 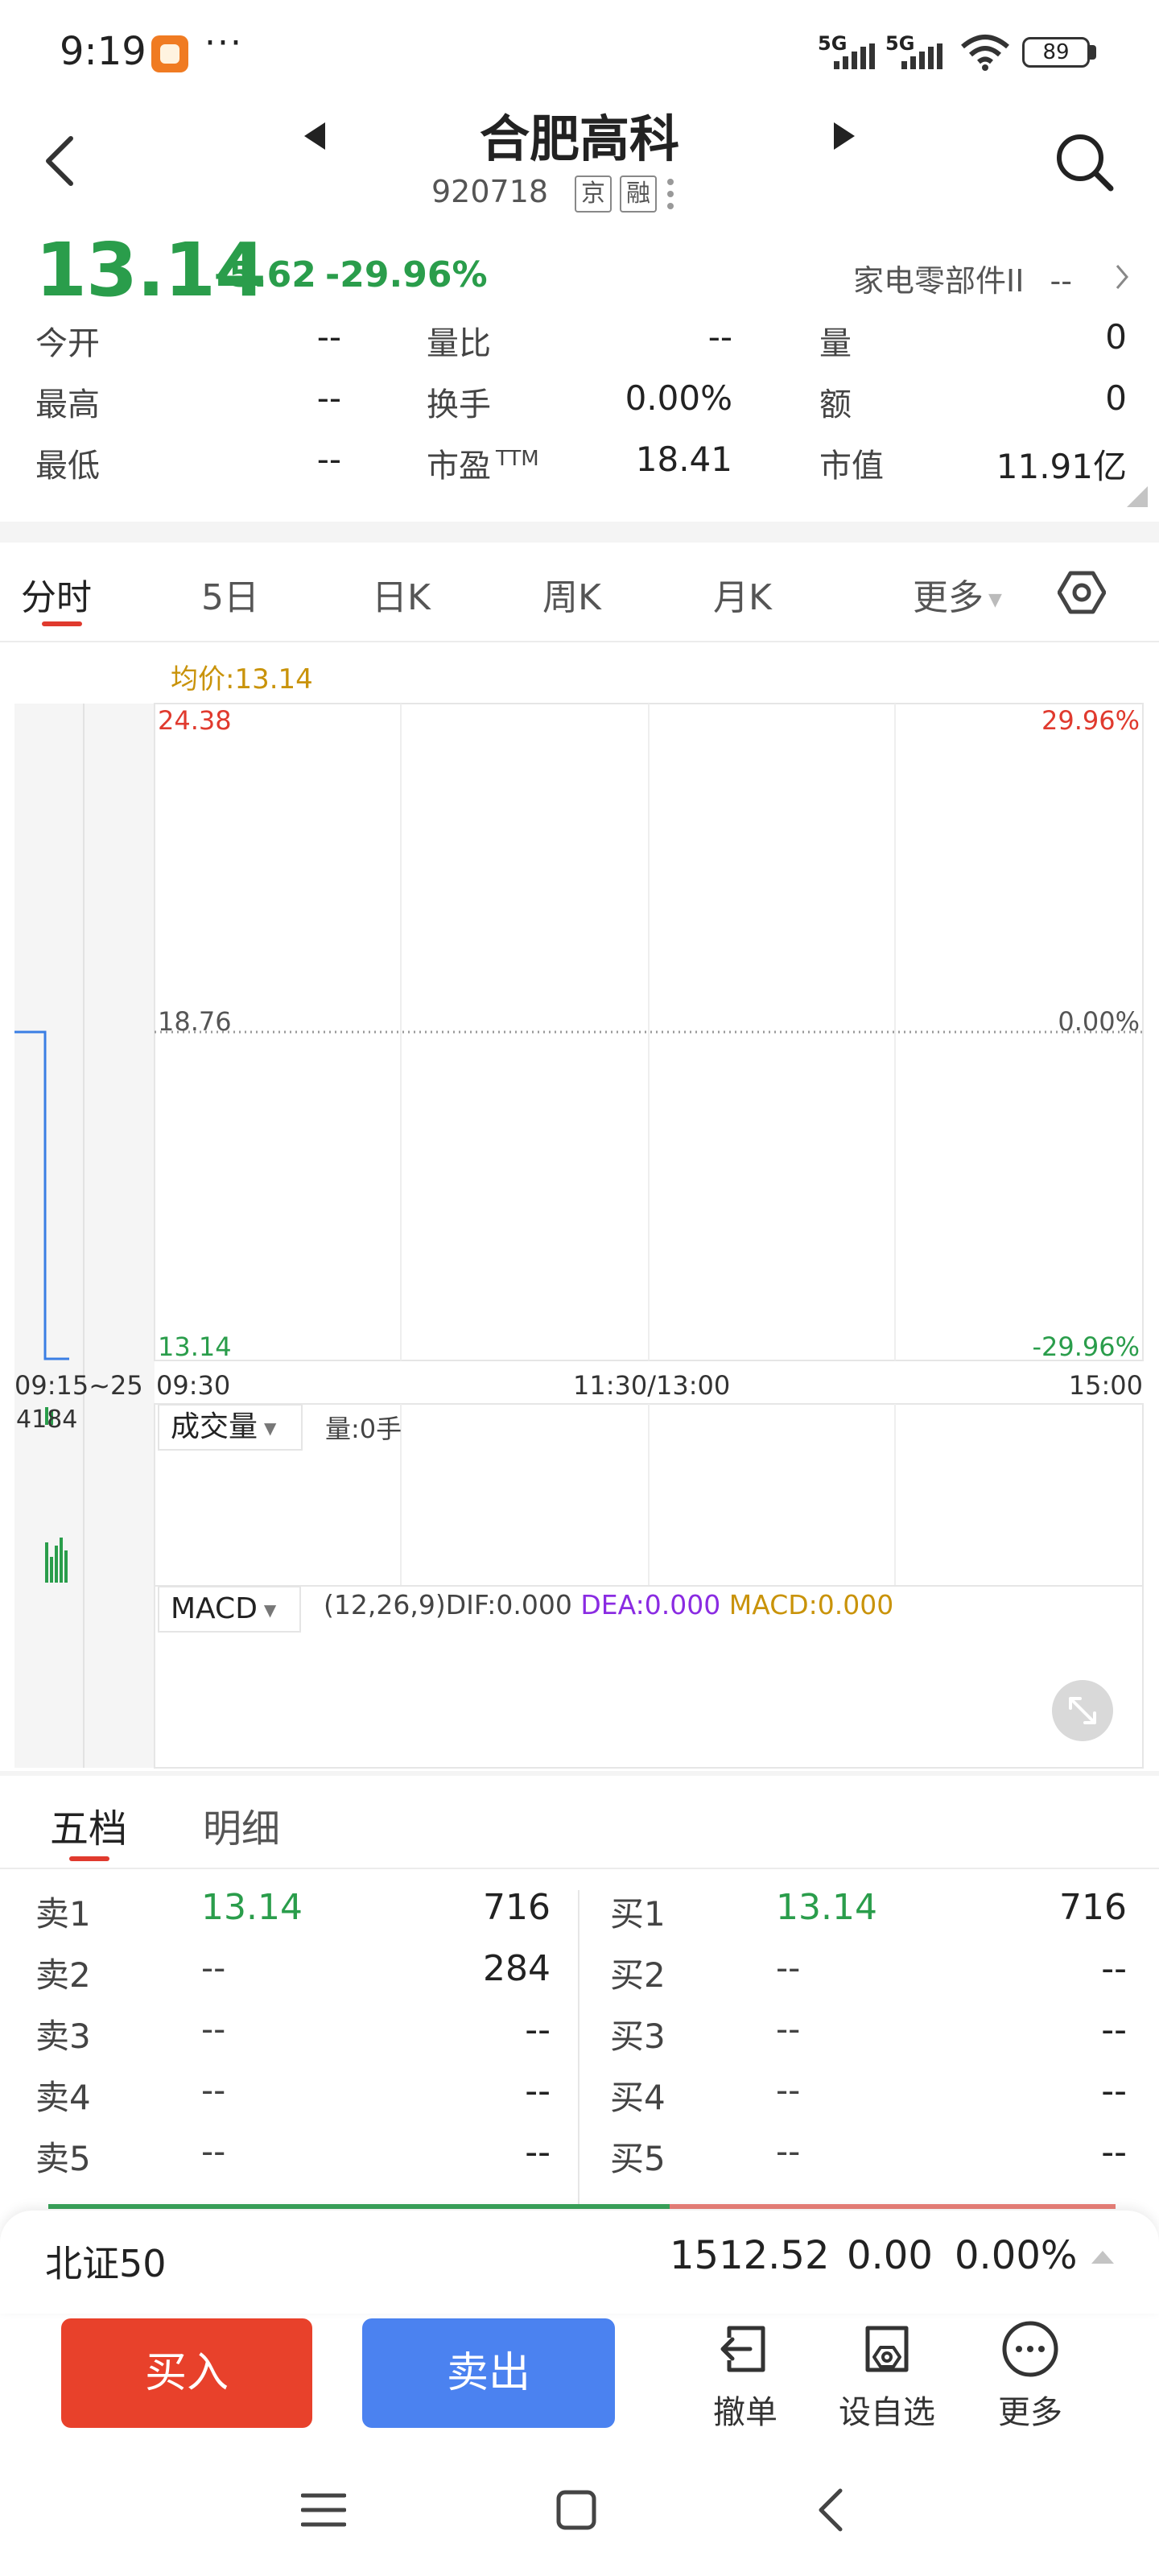 What do you see at coordinates (1099, 1021) in the screenshot?
I see `pct-axis-mid: 0.00%` at bounding box center [1099, 1021].